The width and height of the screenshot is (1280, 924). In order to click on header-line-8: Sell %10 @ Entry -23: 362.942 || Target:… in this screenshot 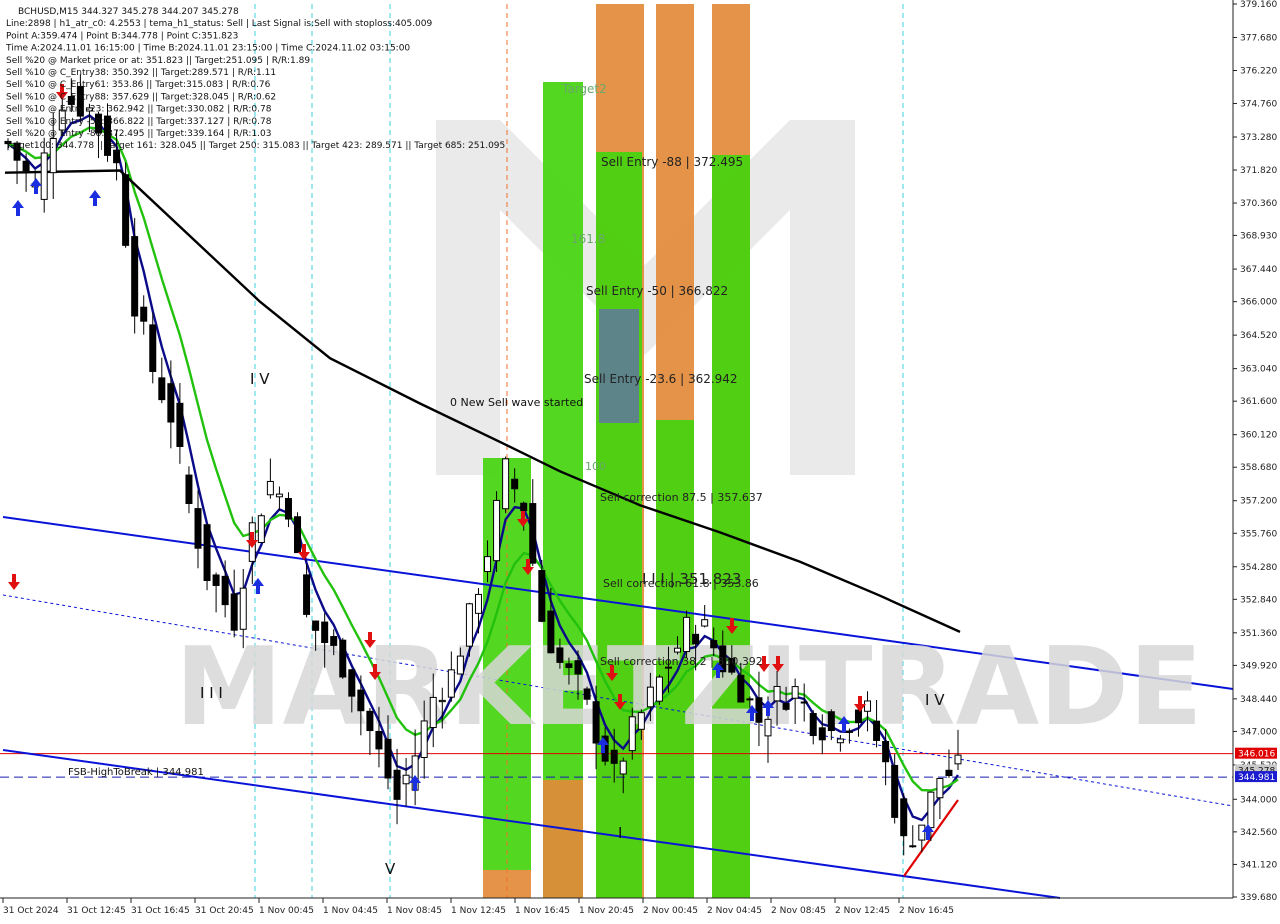, I will do `click(139, 110)`.